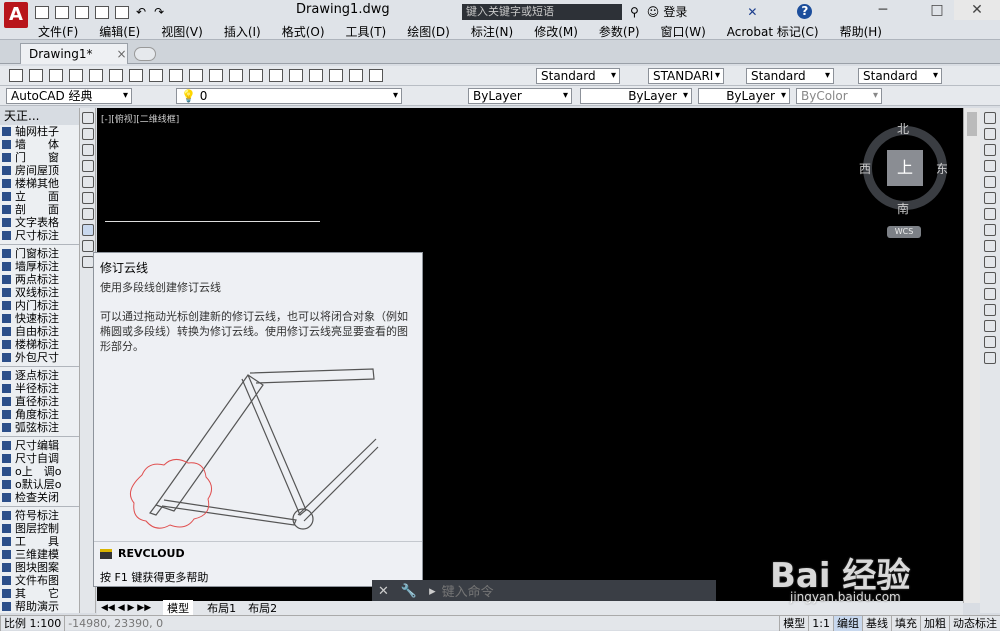 Image resolution: width=1000 pixels, height=631 pixels. What do you see at coordinates (88, 246) in the screenshot?
I see `spline-tool-icon` at bounding box center [88, 246].